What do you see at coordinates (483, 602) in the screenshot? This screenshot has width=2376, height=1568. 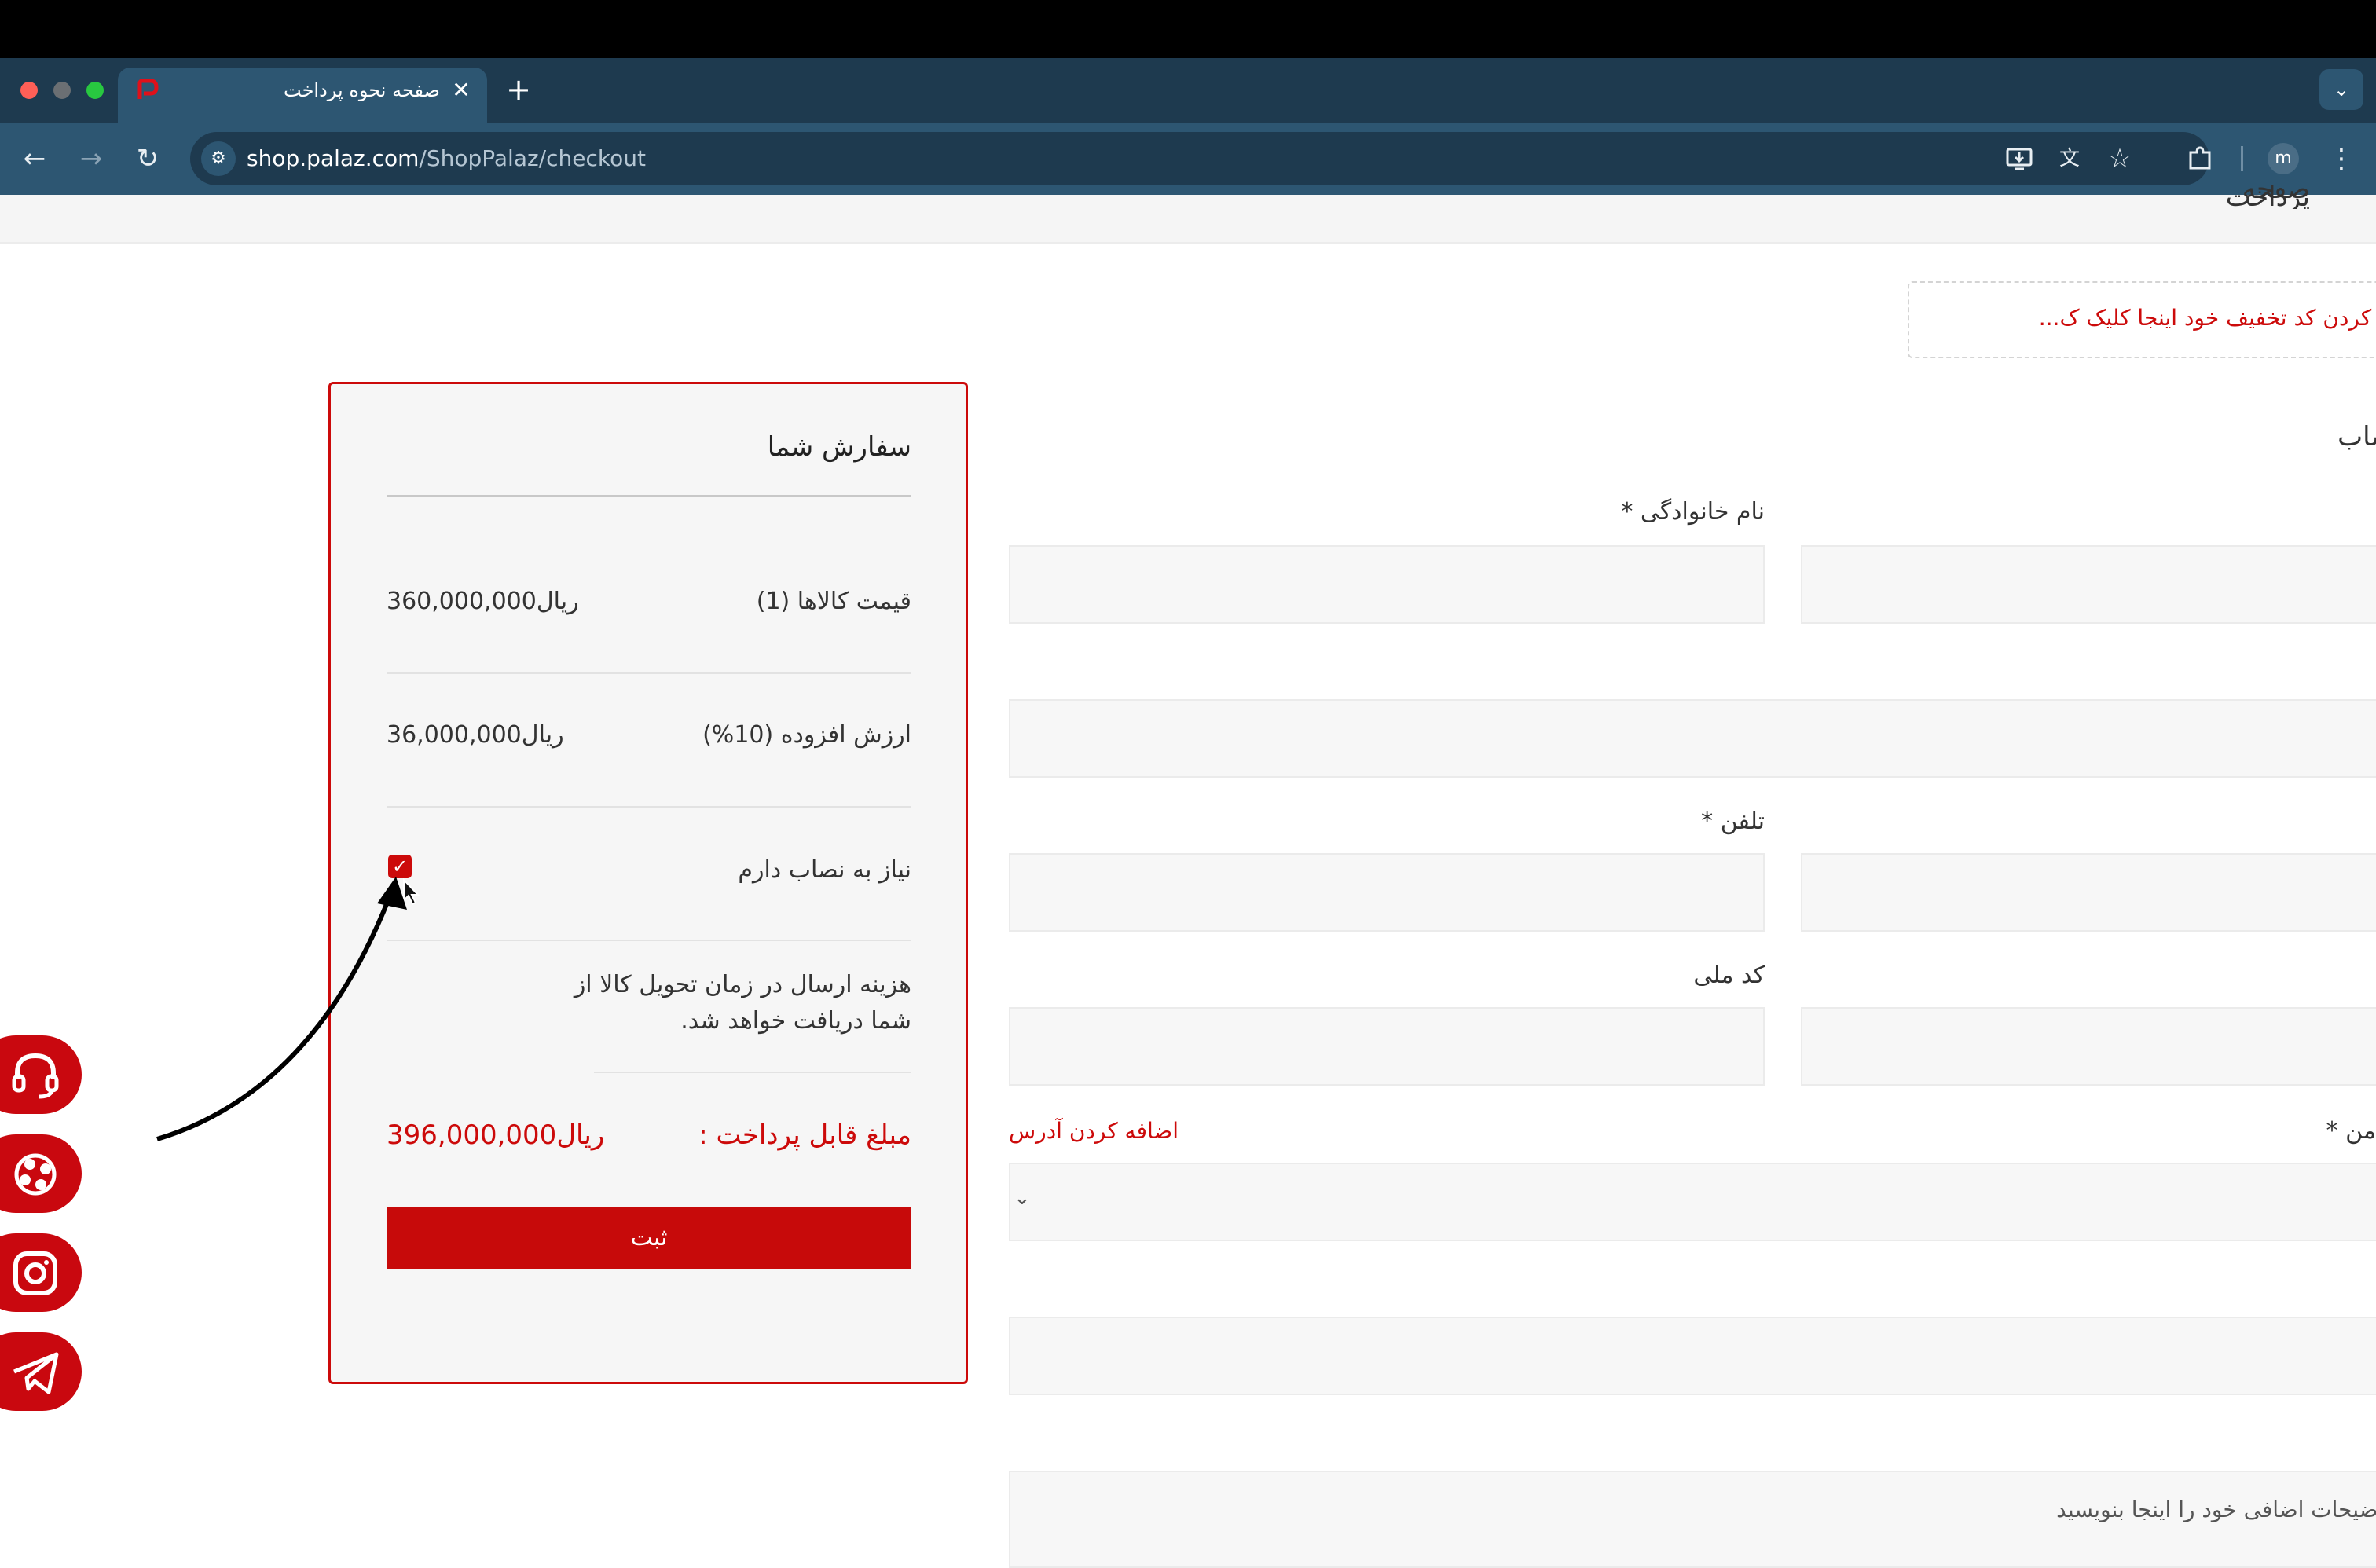 I see `items-price-value: 360,000,000ریال` at bounding box center [483, 602].